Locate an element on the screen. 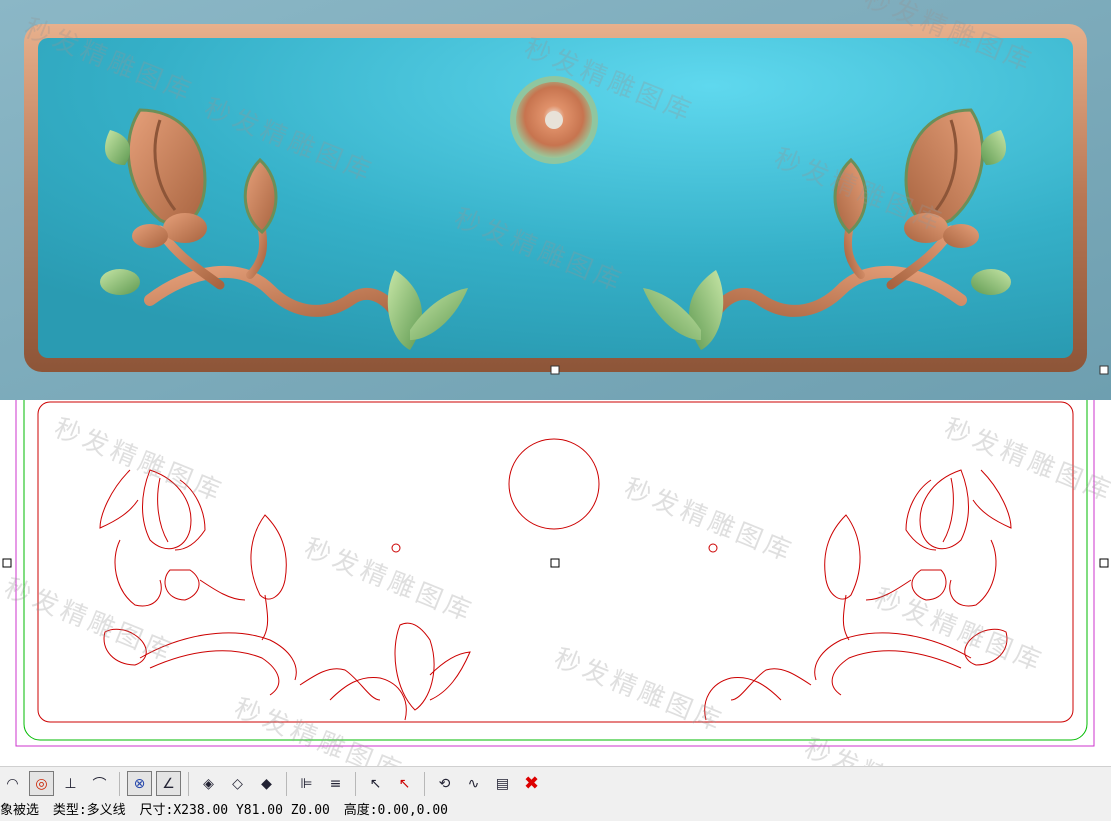 The image size is (1111, 829). select-pointer-icon: ↖ is located at coordinates (375, 783).